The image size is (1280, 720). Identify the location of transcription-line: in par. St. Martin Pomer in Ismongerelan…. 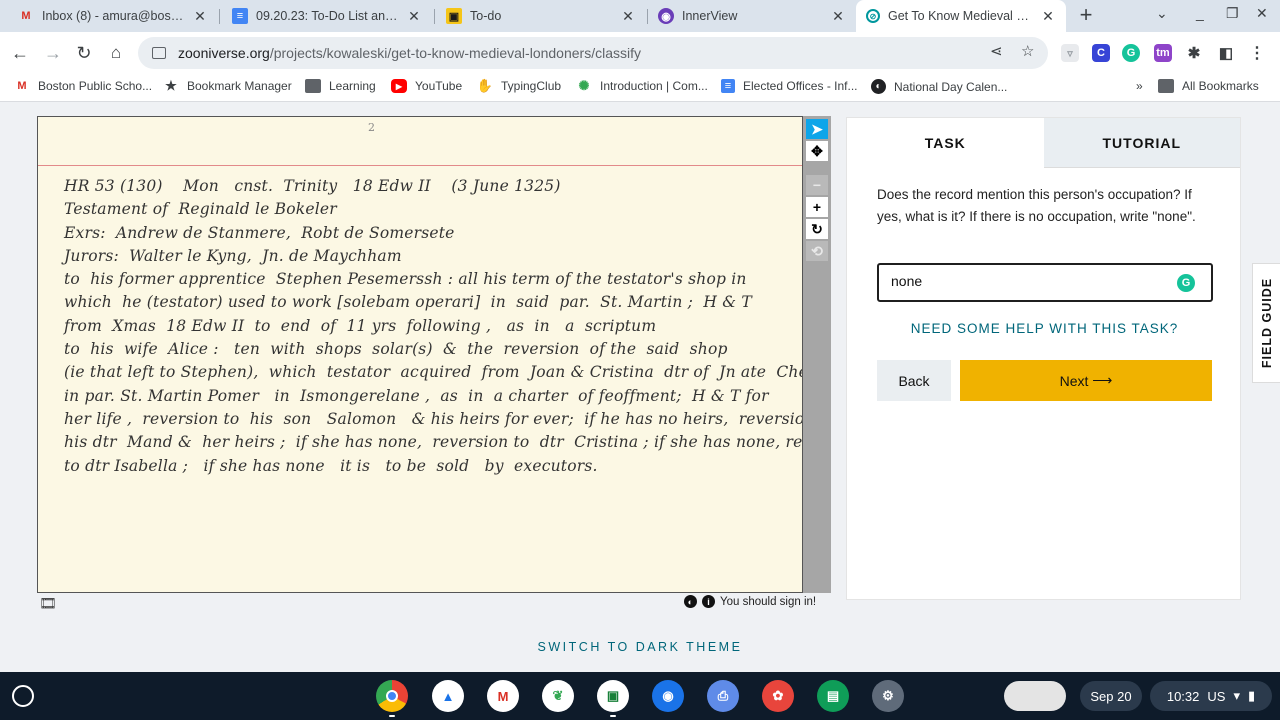
(416, 395).